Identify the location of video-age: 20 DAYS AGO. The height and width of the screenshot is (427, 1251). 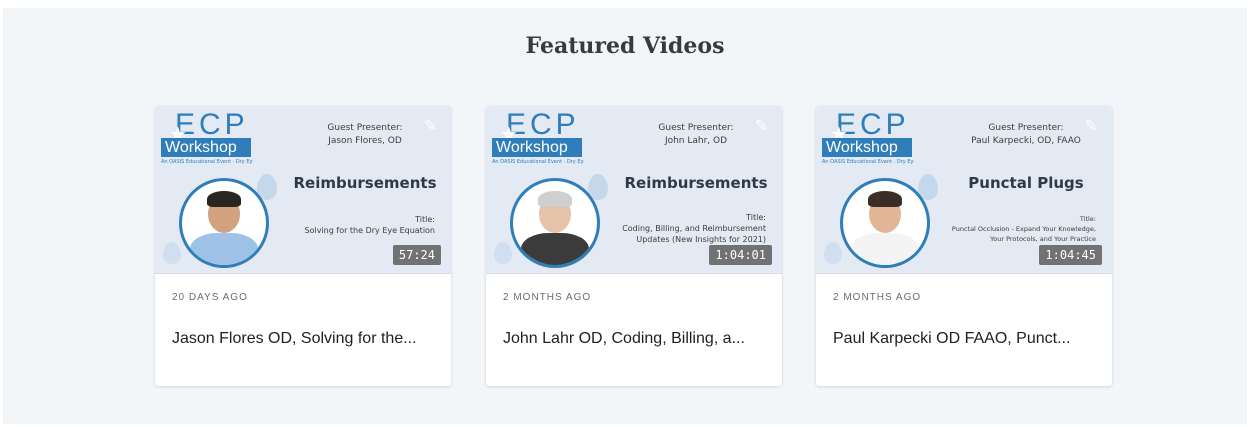
(210, 297).